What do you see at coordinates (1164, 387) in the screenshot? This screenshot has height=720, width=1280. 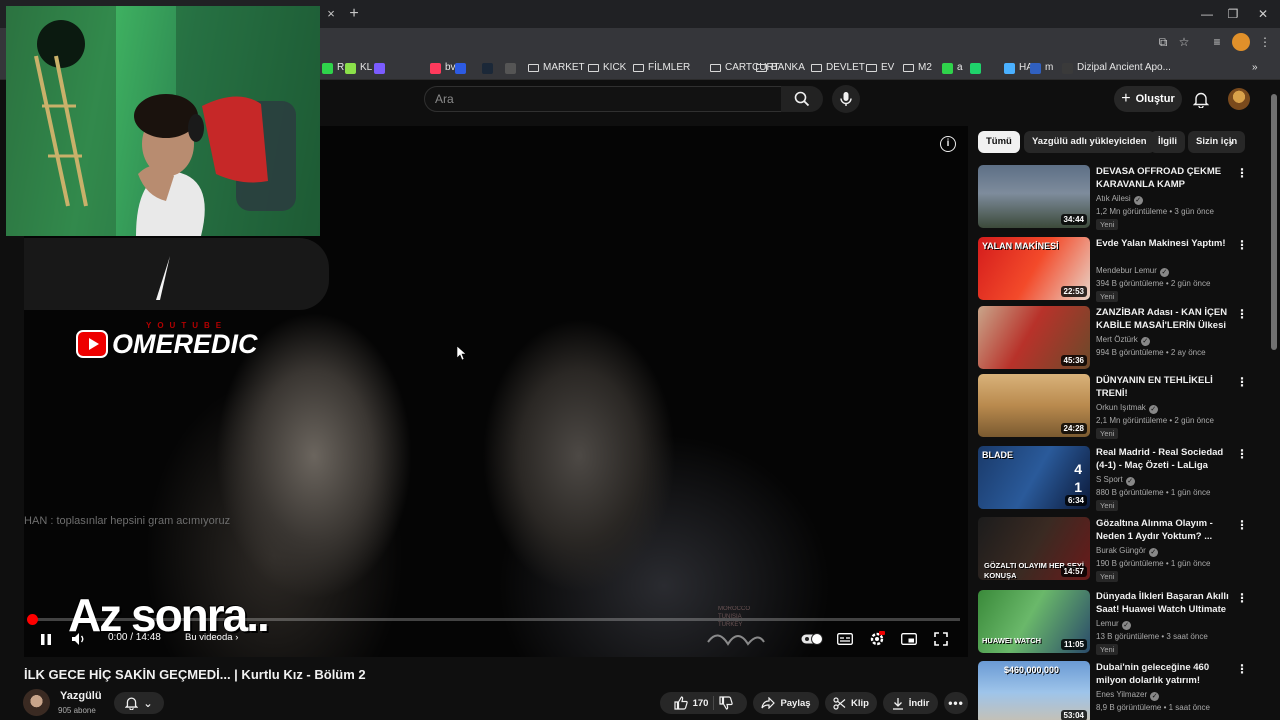 I see `recommendation-title: DÜNYANIN EN TEHLİKELİ TRENİ!` at bounding box center [1164, 387].